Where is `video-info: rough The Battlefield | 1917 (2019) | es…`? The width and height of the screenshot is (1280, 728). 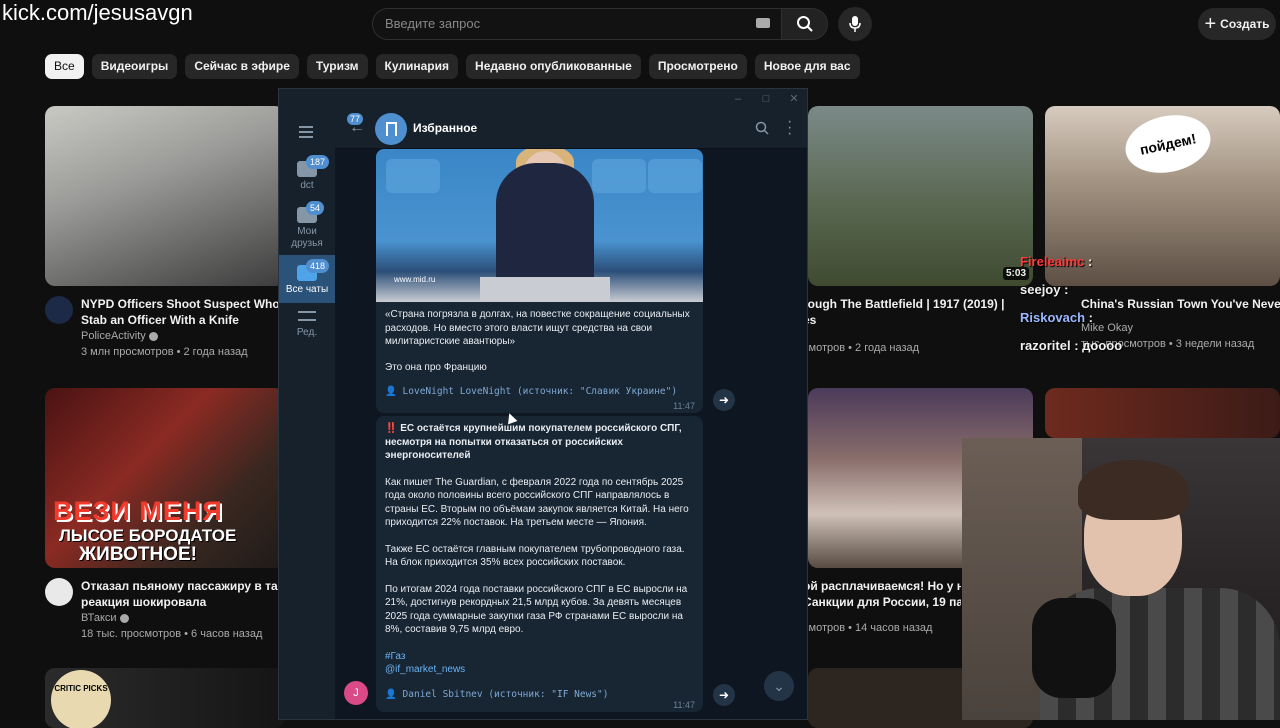
video-info: rough The Battlefield | 1917 (2019) | es… is located at coordinates (915, 326).